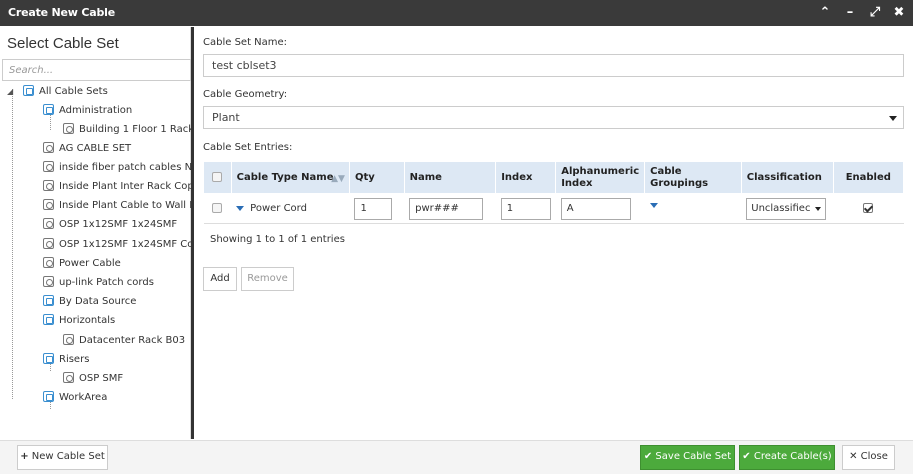 Image resolution: width=913 pixels, height=474 pixels. Describe the element at coordinates (93, 379) in the screenshot. I see `tree-item-osp-smf: OSP SMF` at that location.